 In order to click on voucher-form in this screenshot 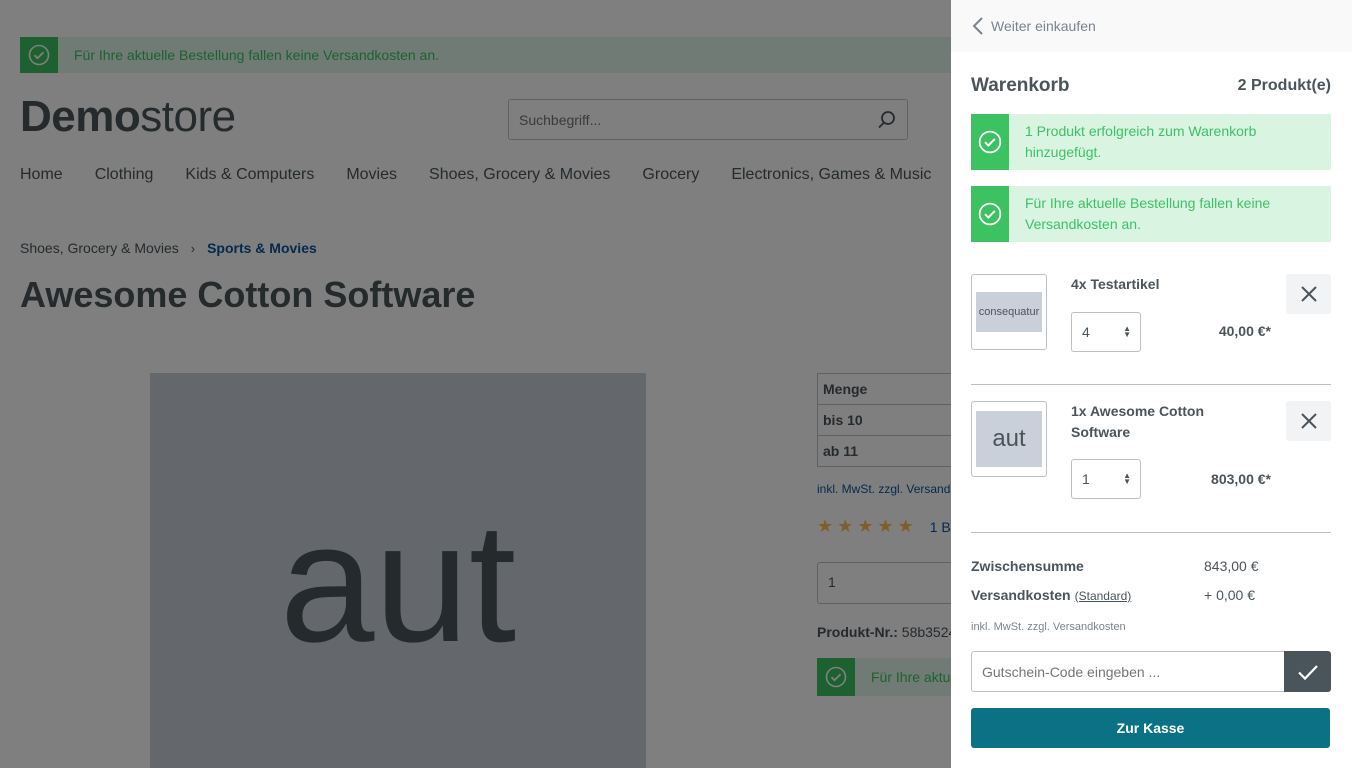, I will do `click(1151, 671)`.